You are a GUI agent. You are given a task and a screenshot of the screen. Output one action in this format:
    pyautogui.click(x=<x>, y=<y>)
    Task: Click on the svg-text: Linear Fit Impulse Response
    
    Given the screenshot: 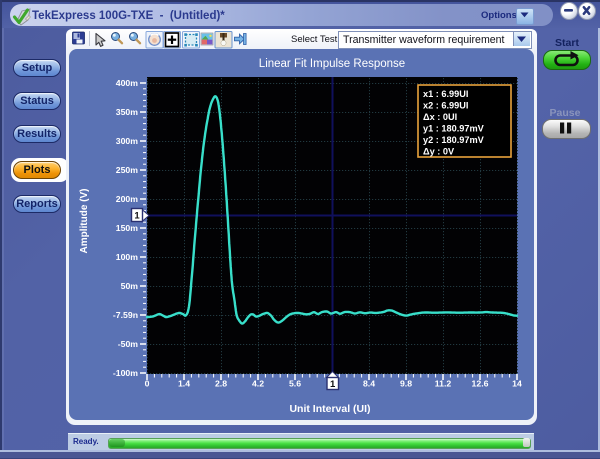 What is the action you would take?
    pyautogui.click(x=332, y=64)
    